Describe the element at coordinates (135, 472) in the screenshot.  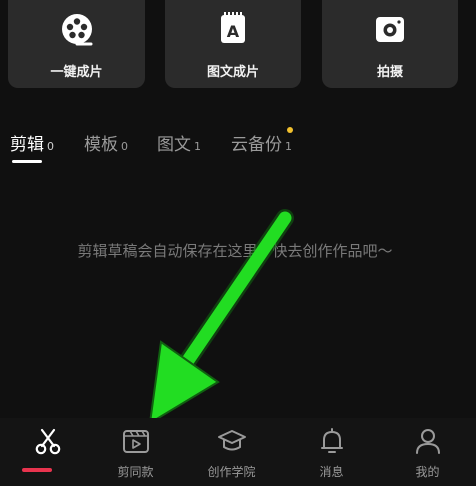
I see `nav-same-style-label: 剪同款` at that location.